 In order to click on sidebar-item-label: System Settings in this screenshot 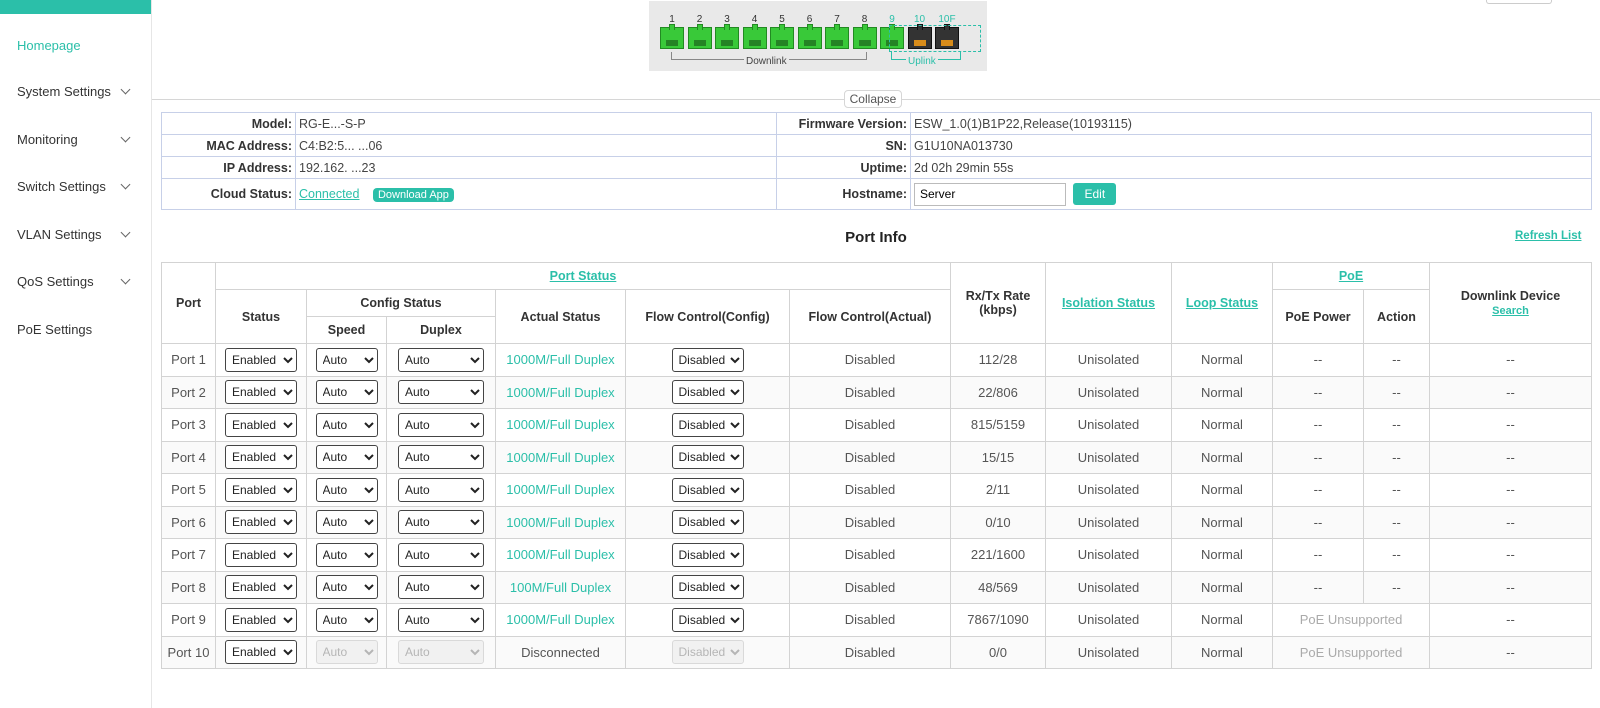, I will do `click(64, 92)`.